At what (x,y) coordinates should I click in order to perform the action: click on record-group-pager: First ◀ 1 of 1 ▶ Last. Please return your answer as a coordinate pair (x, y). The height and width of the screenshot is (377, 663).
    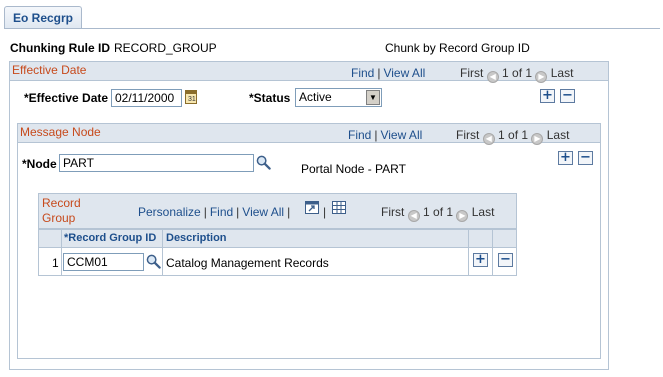
    Looking at the image, I should click on (437, 213).